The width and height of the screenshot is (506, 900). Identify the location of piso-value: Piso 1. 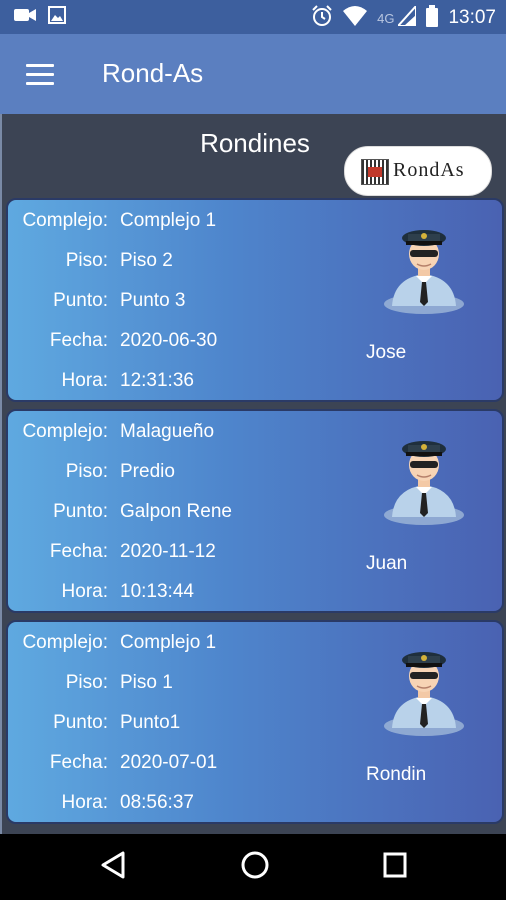
(146, 682).